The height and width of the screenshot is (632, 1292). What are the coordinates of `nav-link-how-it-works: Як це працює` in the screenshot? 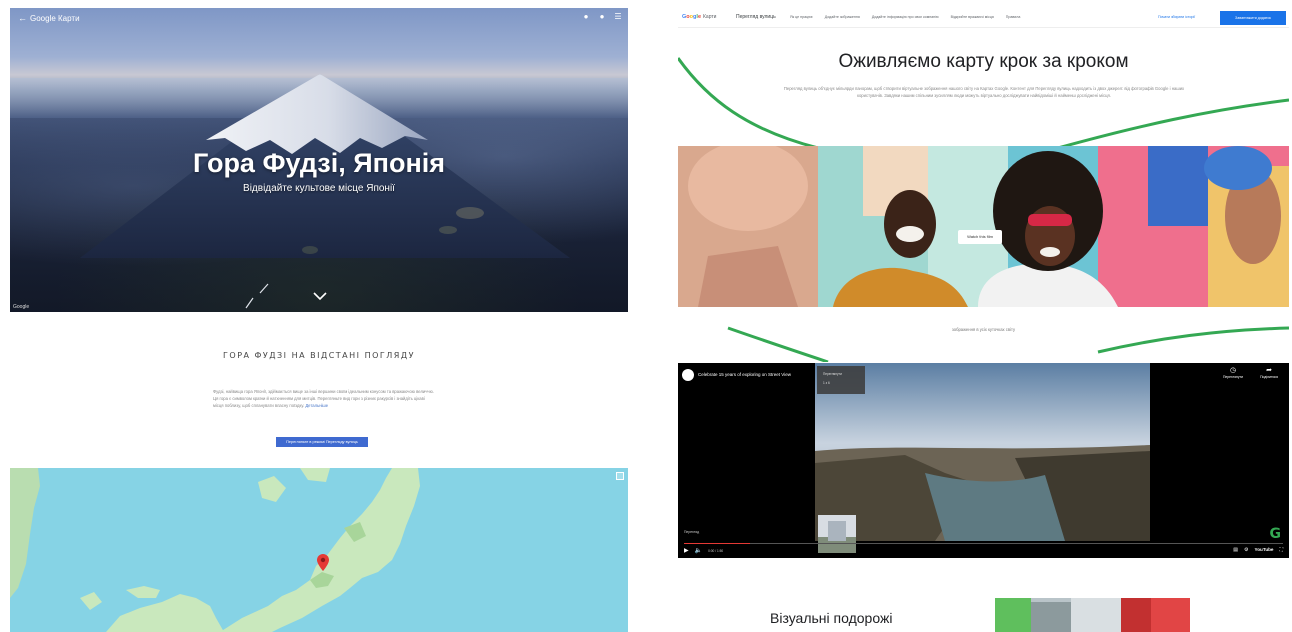 It's located at (801, 17).